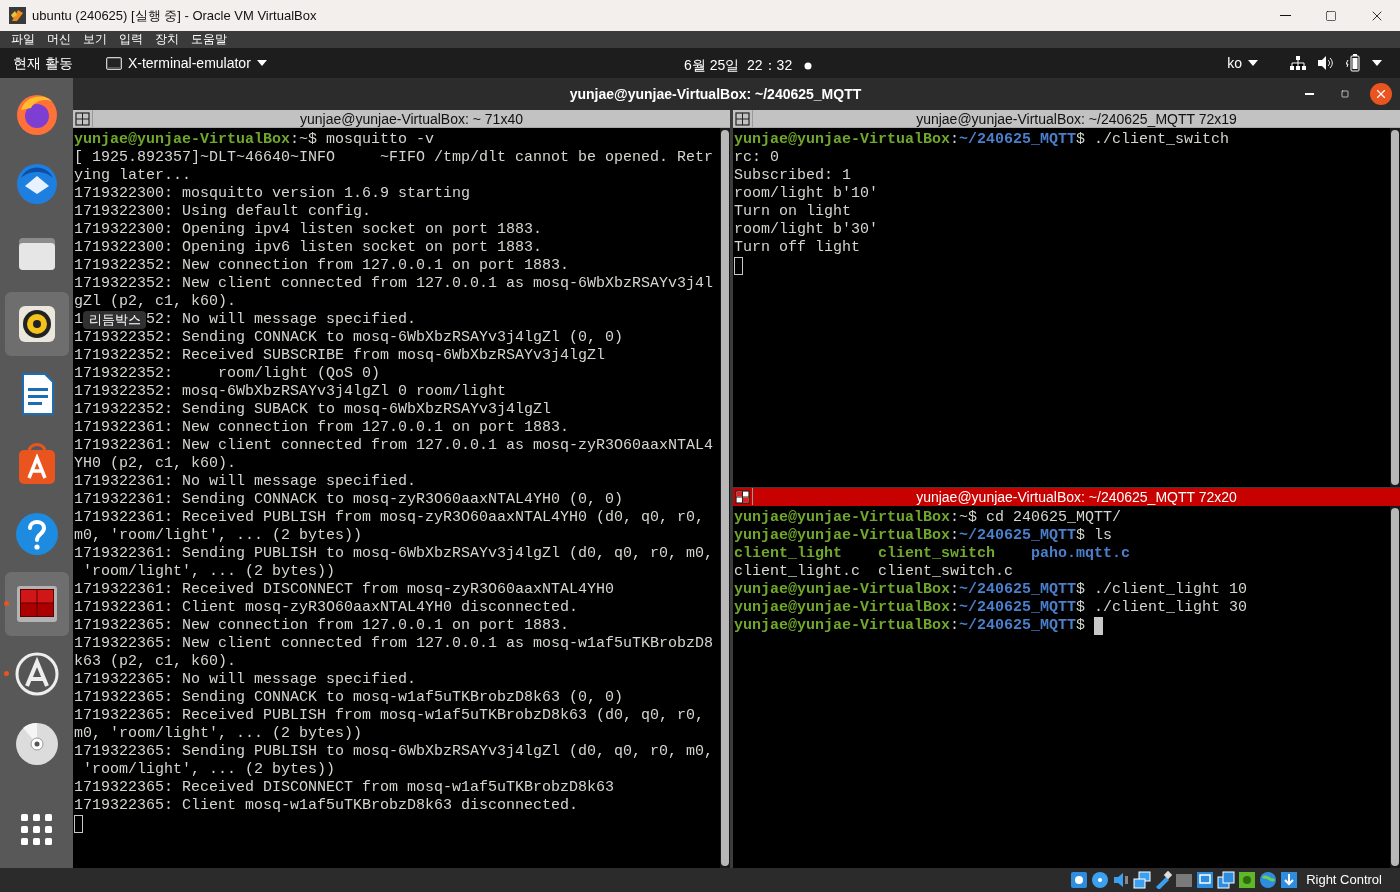 This screenshot has width=1400, height=892. I want to click on terminal-text: :~$ cd 240625_MQTT/, so click(1036, 518).